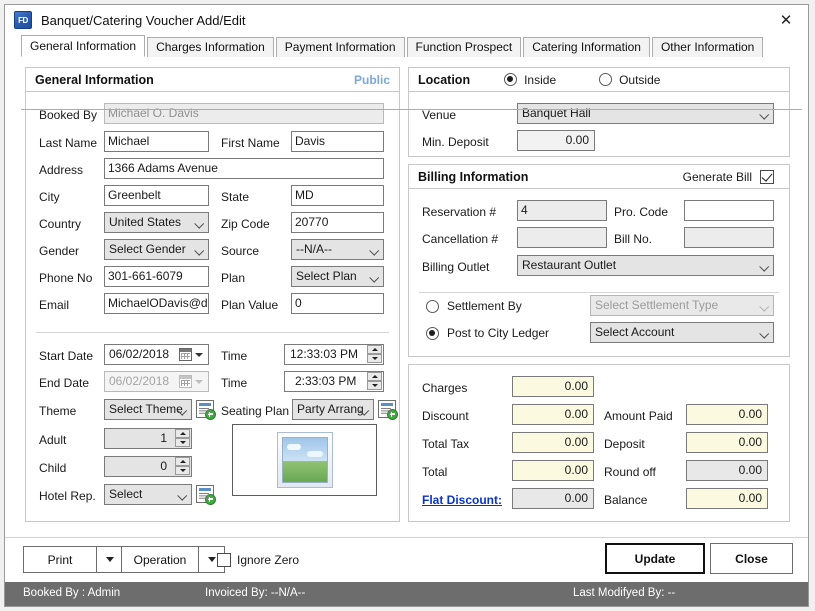 This screenshot has width=815, height=611. Describe the element at coordinates (66, 356) in the screenshot. I see `start-date-label: Start Date` at that location.